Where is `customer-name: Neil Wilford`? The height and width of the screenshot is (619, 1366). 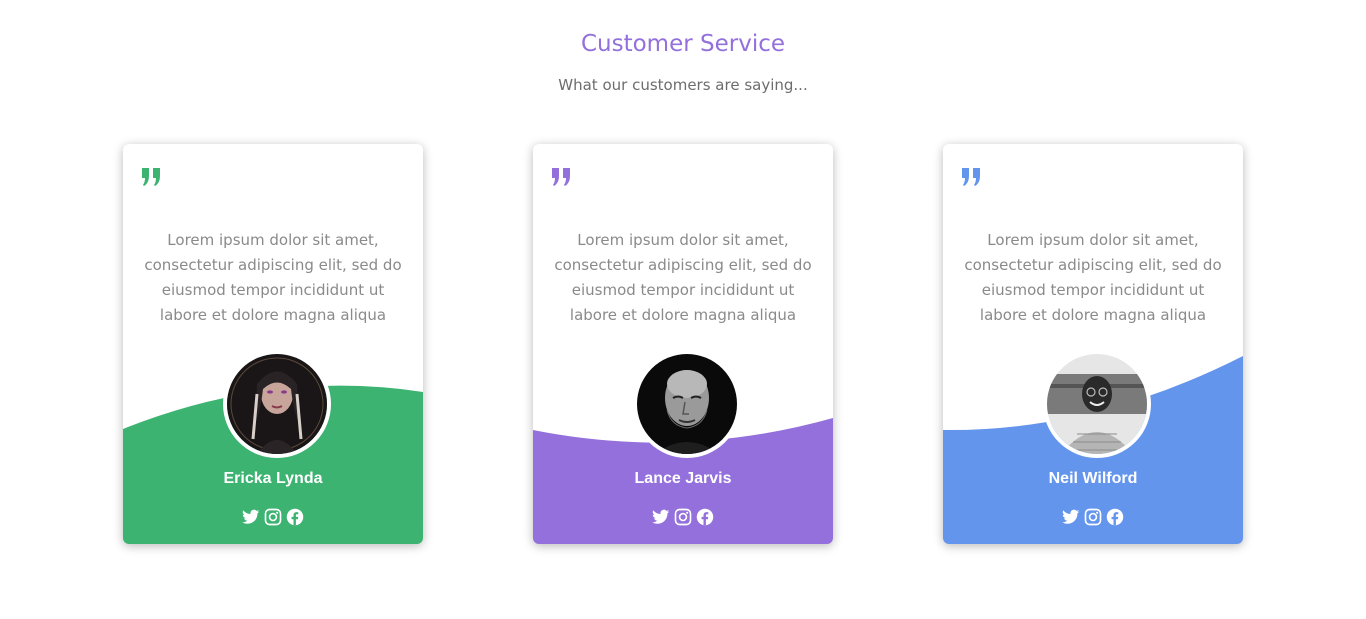 customer-name: Neil Wilford is located at coordinates (1093, 478).